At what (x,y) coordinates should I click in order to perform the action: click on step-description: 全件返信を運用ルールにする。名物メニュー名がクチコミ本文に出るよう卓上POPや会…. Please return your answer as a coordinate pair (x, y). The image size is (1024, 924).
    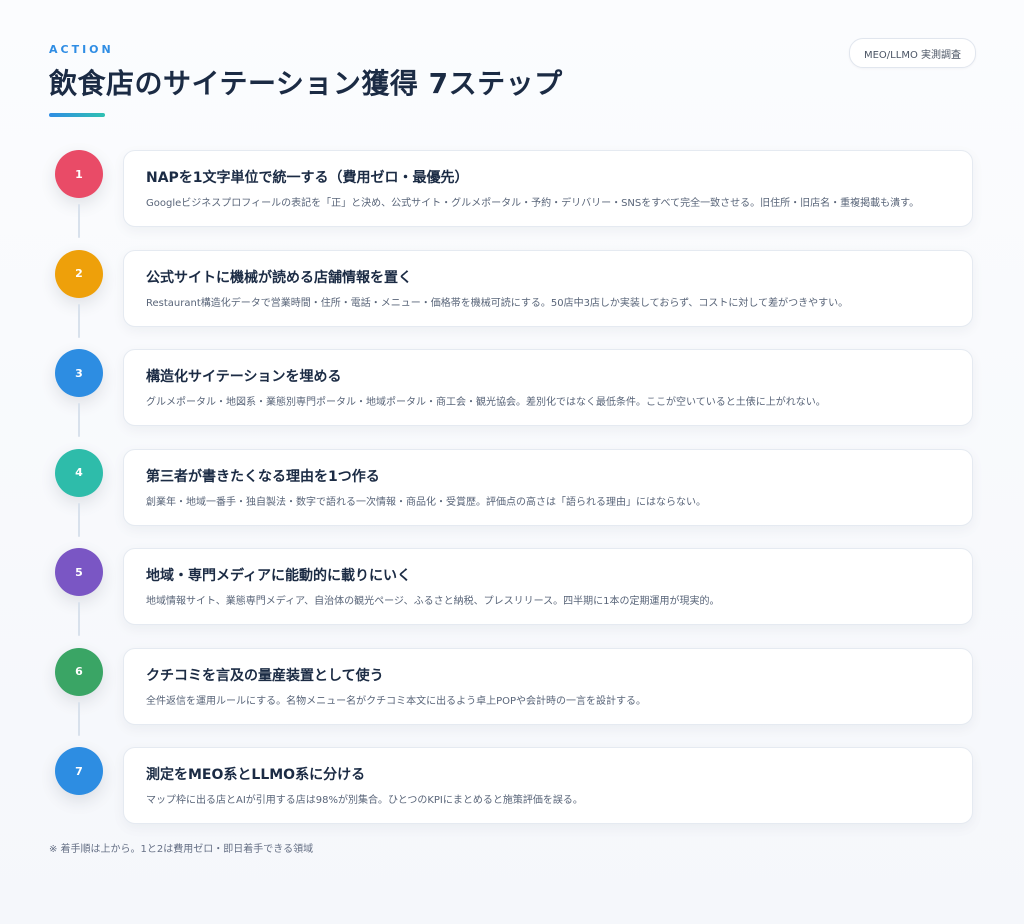
    Looking at the image, I should click on (396, 701).